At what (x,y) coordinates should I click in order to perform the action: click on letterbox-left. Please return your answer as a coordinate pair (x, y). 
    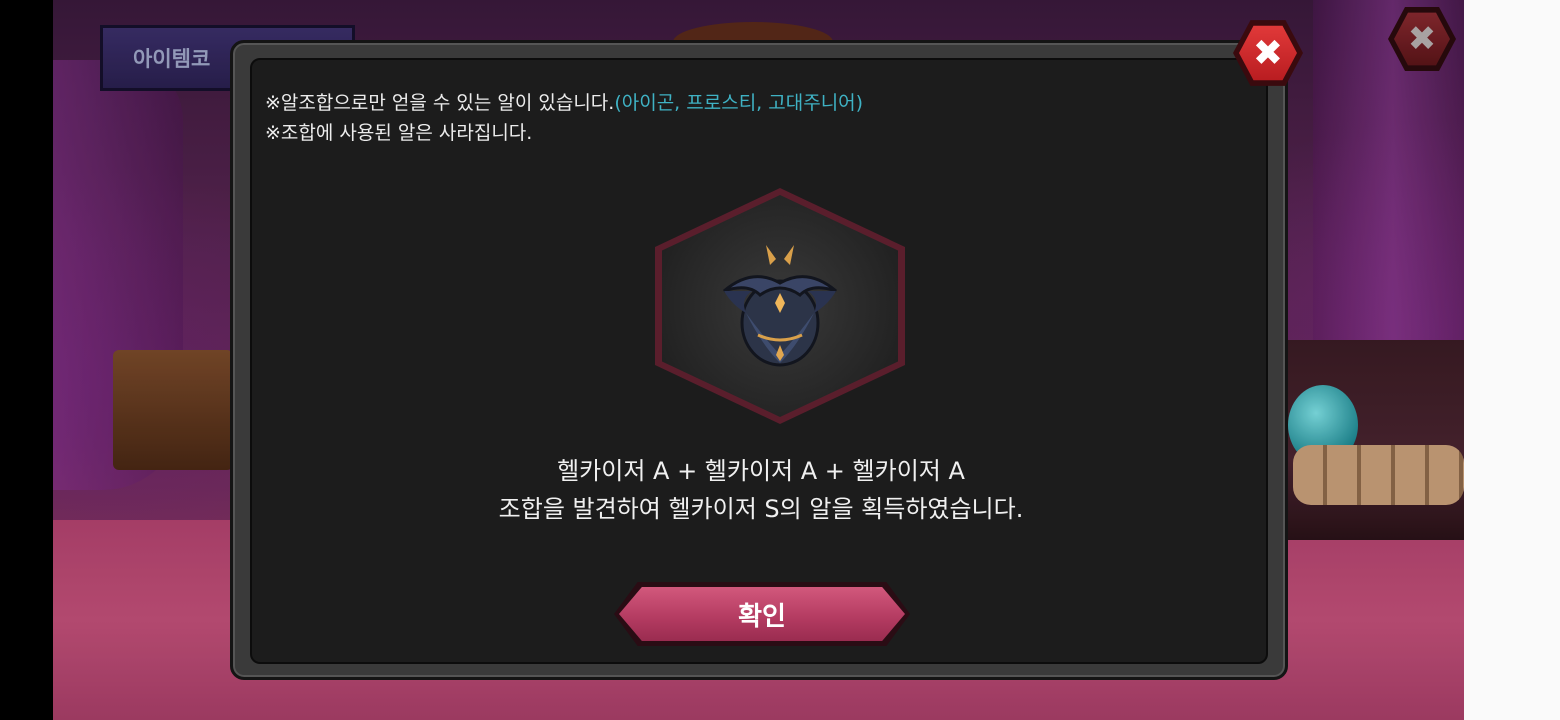
    Looking at the image, I should click on (26, 360).